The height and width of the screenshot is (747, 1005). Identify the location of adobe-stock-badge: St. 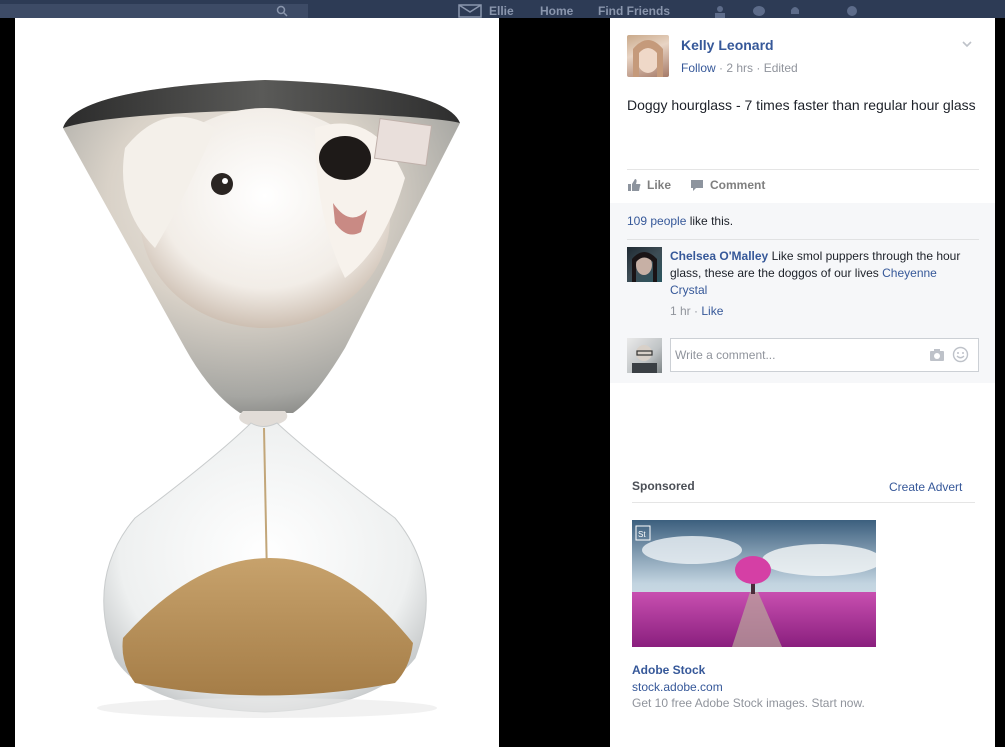
(642, 534).